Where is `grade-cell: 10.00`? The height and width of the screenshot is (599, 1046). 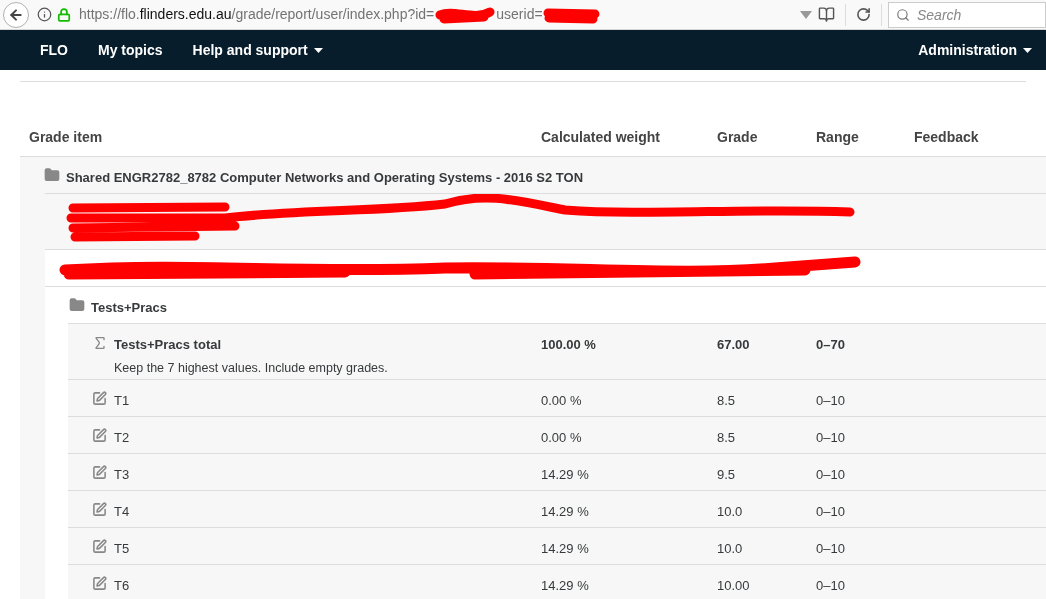 grade-cell: 10.00 is located at coordinates (733, 585).